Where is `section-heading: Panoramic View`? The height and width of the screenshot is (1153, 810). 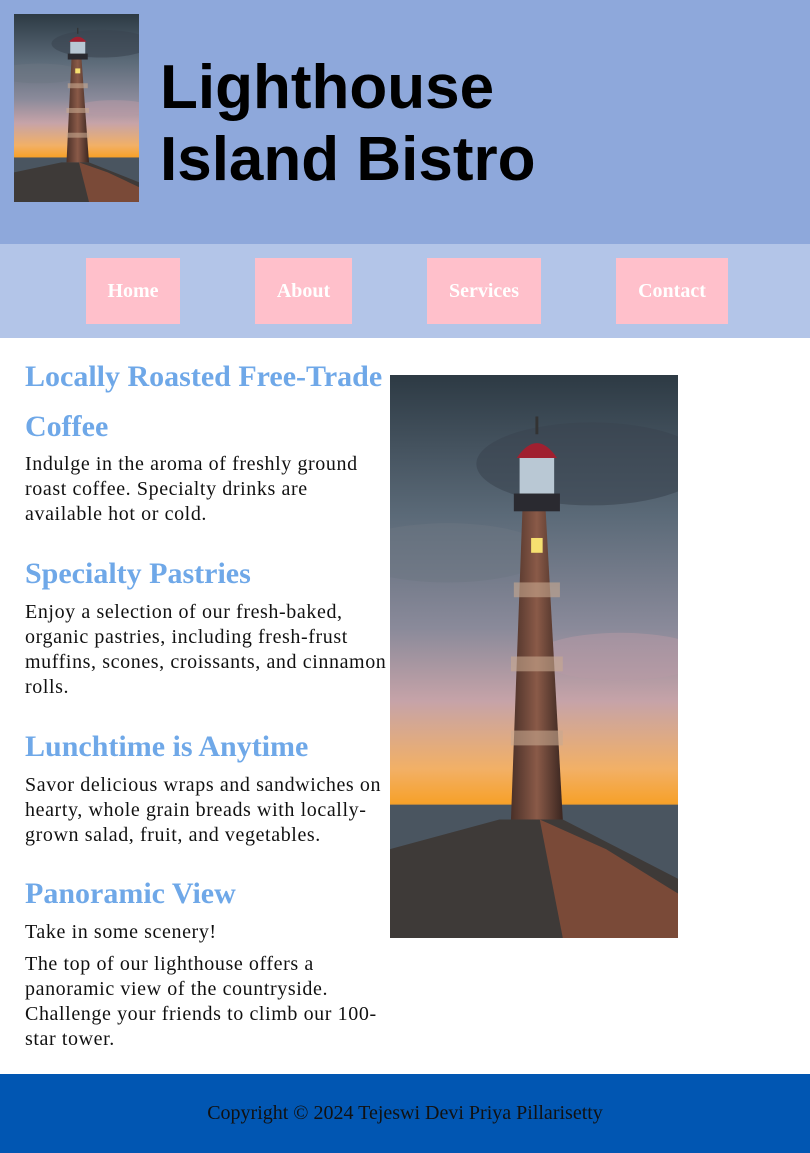
section-heading: Panoramic View is located at coordinates (130, 893).